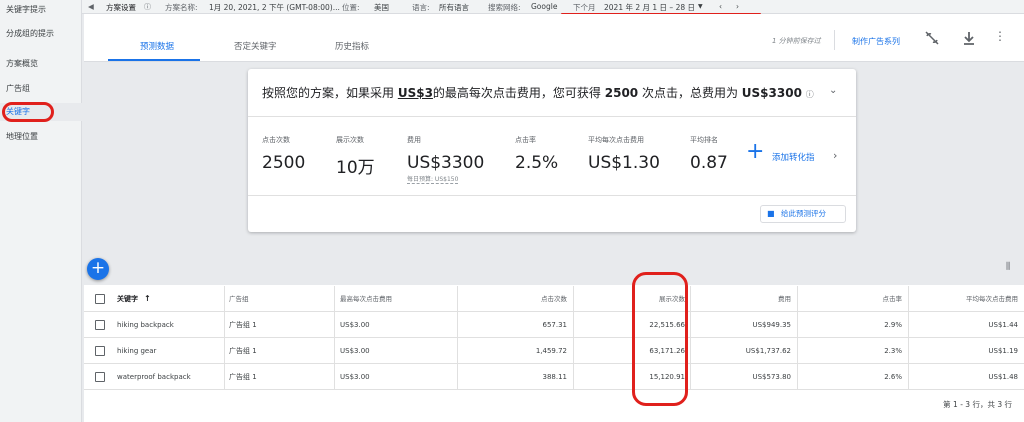 Image resolution: width=1024 pixels, height=422 pixels. Describe the element at coordinates (1000, 36) in the screenshot. I see `more-vert-icon: ⋮` at that location.